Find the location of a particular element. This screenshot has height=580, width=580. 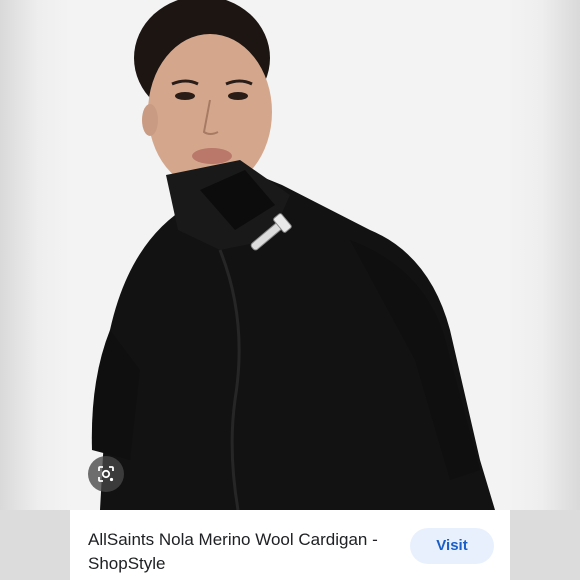

blurred-background-bottom-right is located at coordinates (545, 545).